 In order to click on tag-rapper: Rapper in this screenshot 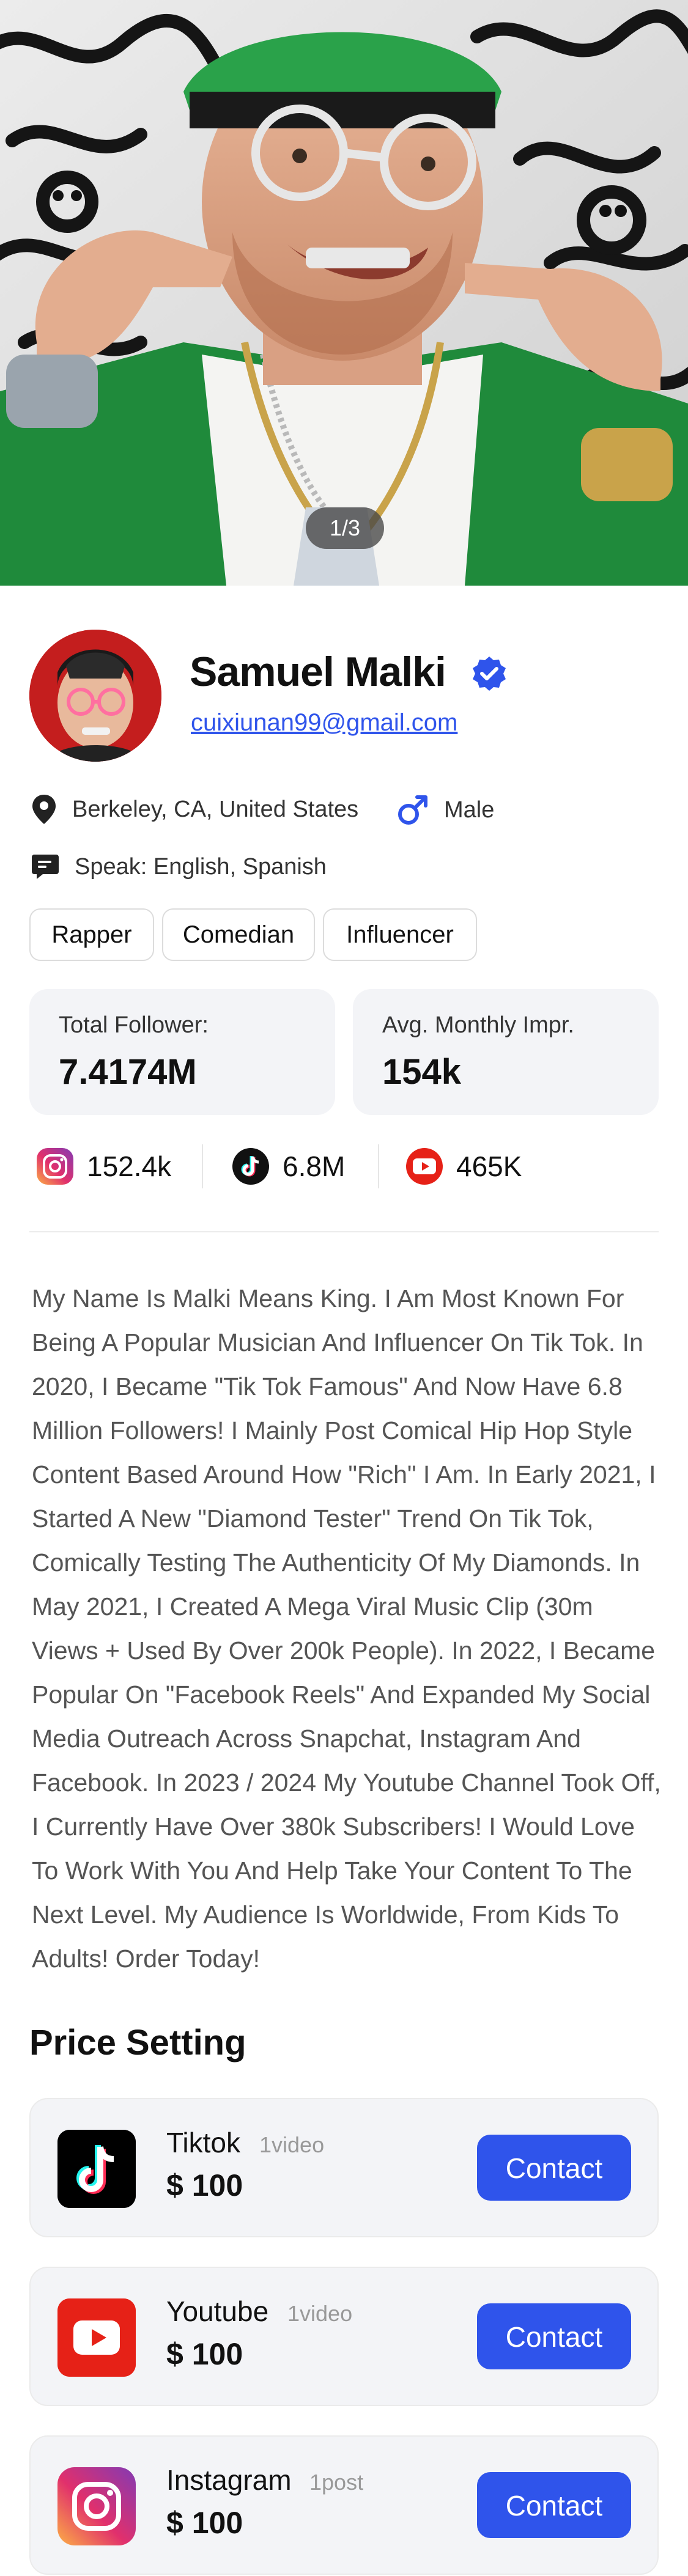, I will do `click(91, 934)`.